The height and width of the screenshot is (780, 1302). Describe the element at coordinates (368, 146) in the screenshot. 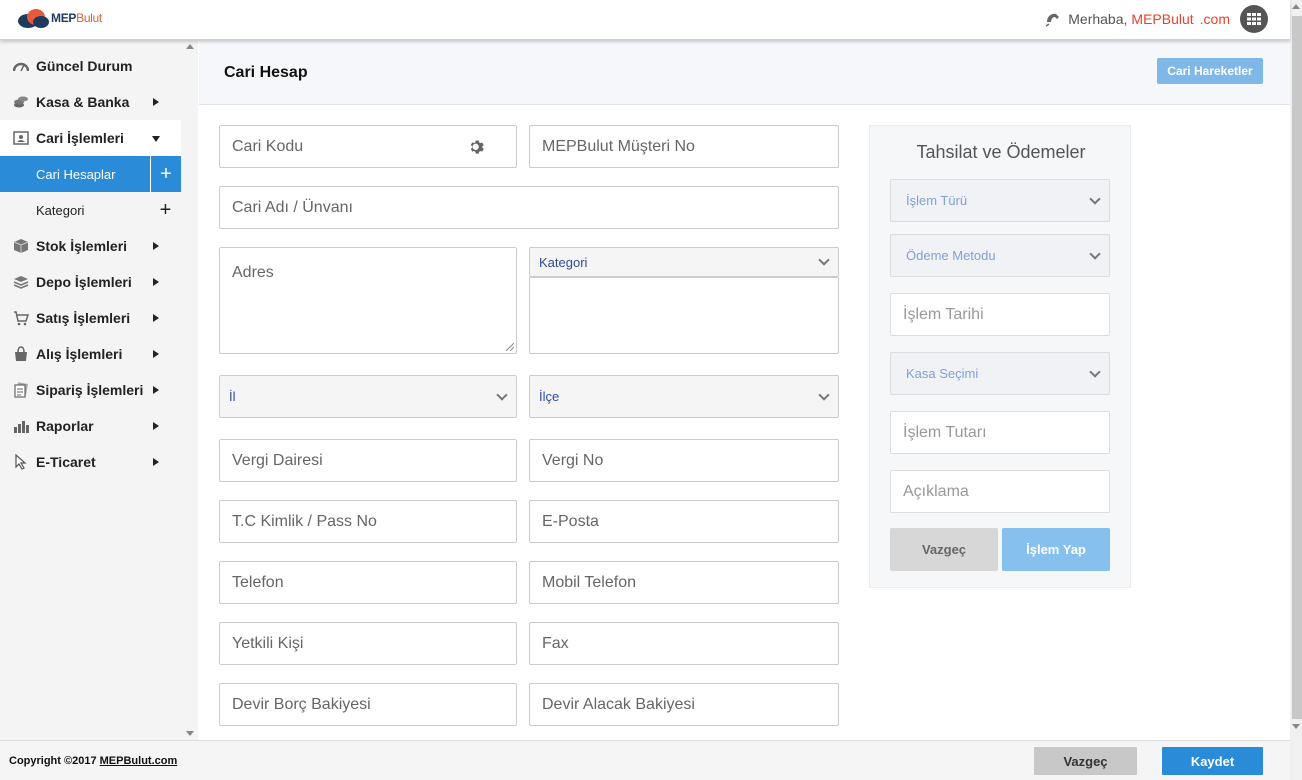

I see `cari-kodu-input: Cari Kodu` at that location.